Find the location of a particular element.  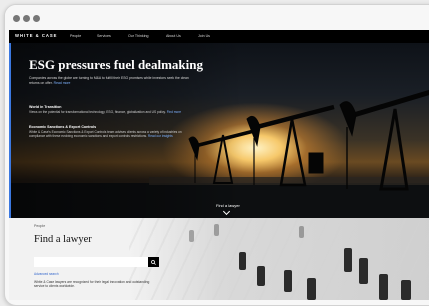

find-lawyer-title: Find a lawyer is located at coordinates (63, 239).